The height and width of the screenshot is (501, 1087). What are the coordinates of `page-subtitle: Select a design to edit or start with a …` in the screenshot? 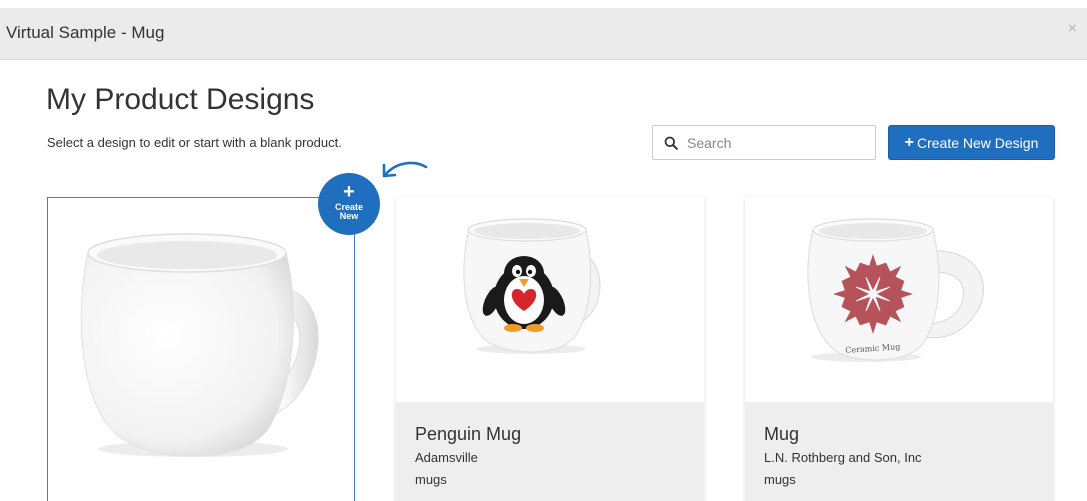 It's located at (194, 142).